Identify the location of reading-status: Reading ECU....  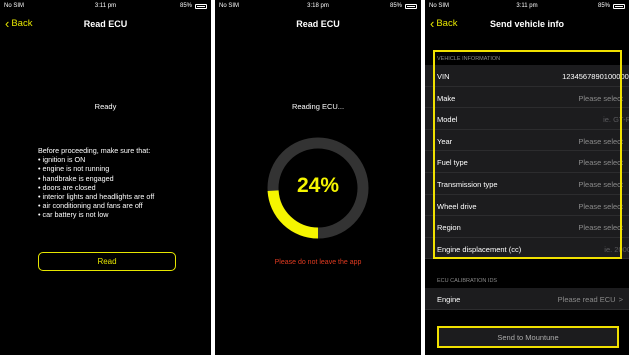
(318, 106).